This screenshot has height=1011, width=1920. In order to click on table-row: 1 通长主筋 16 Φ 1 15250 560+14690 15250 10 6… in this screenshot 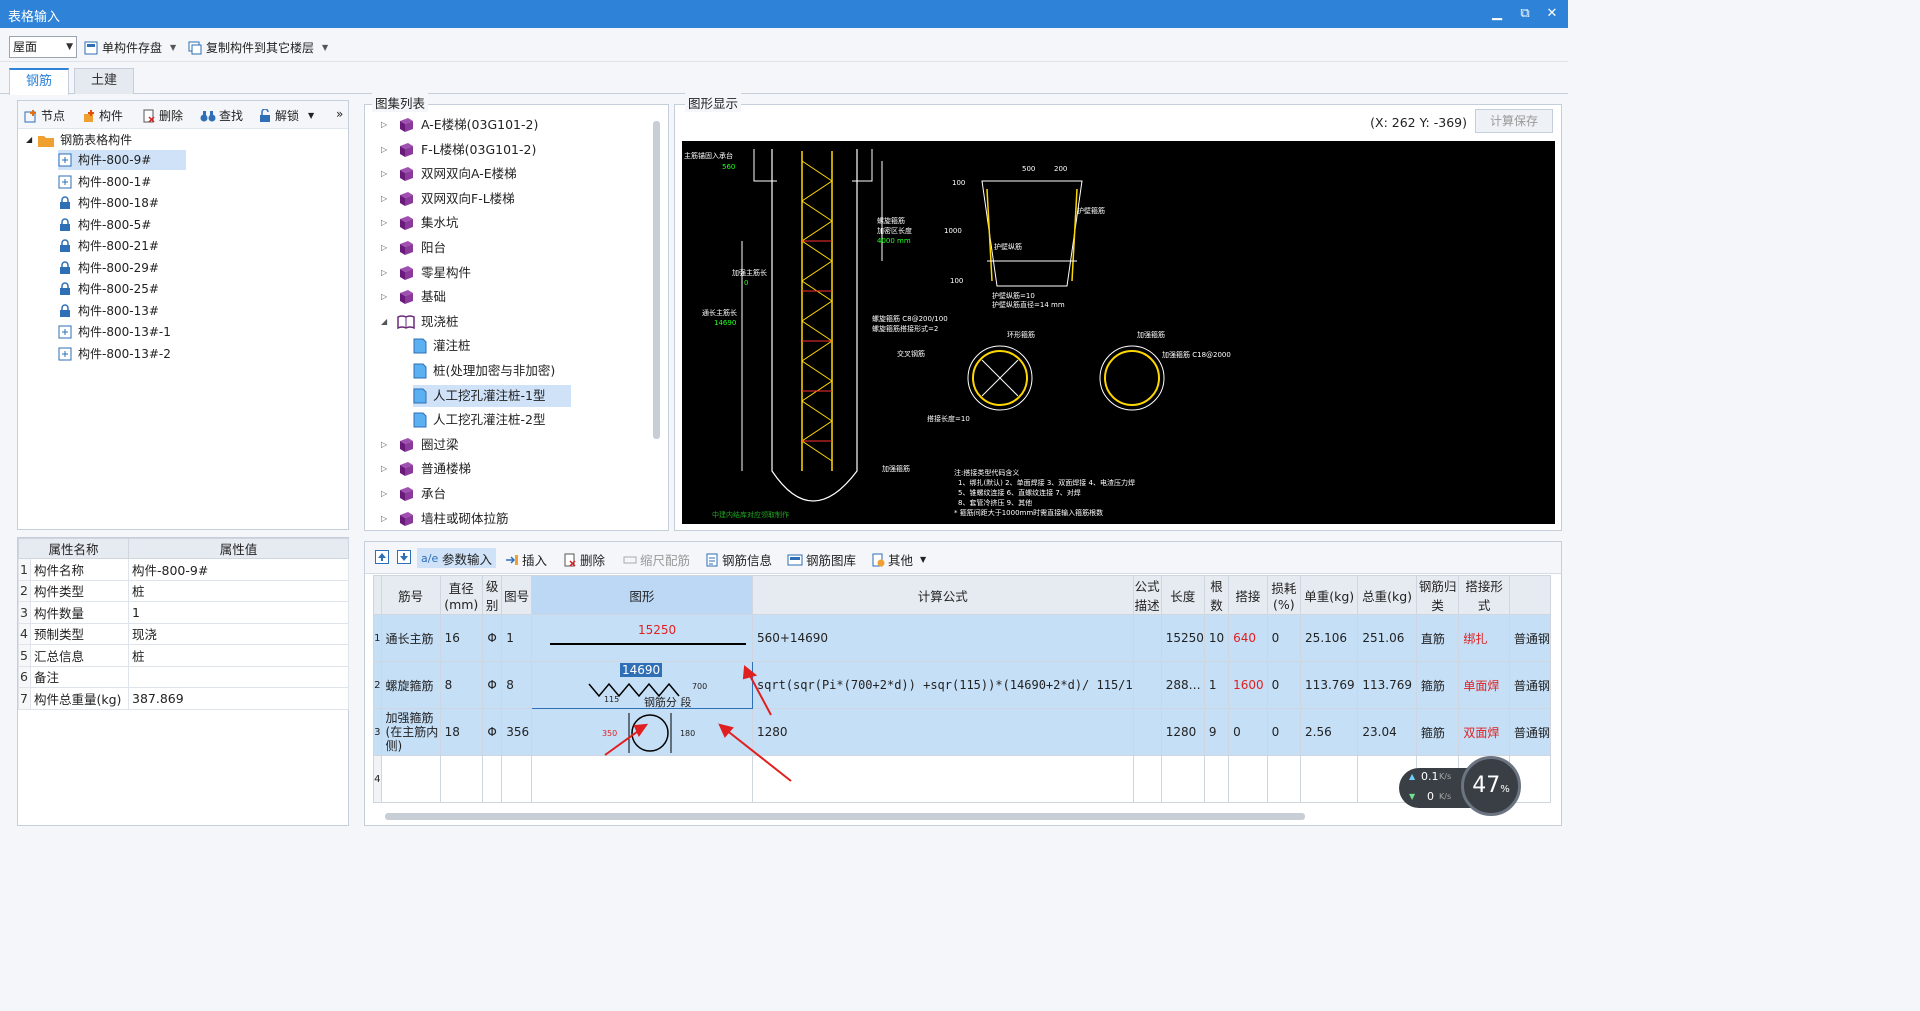, I will do `click(962, 638)`.